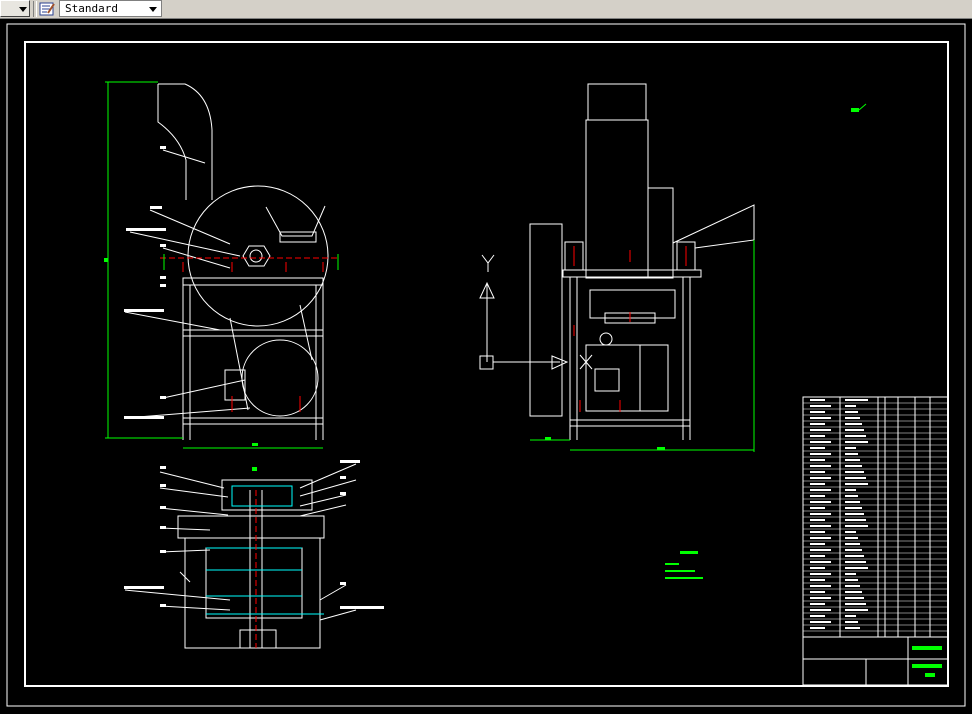 This screenshot has height=714, width=972. What do you see at coordinates (684, 565) in the screenshot?
I see `technical-notes` at bounding box center [684, 565].